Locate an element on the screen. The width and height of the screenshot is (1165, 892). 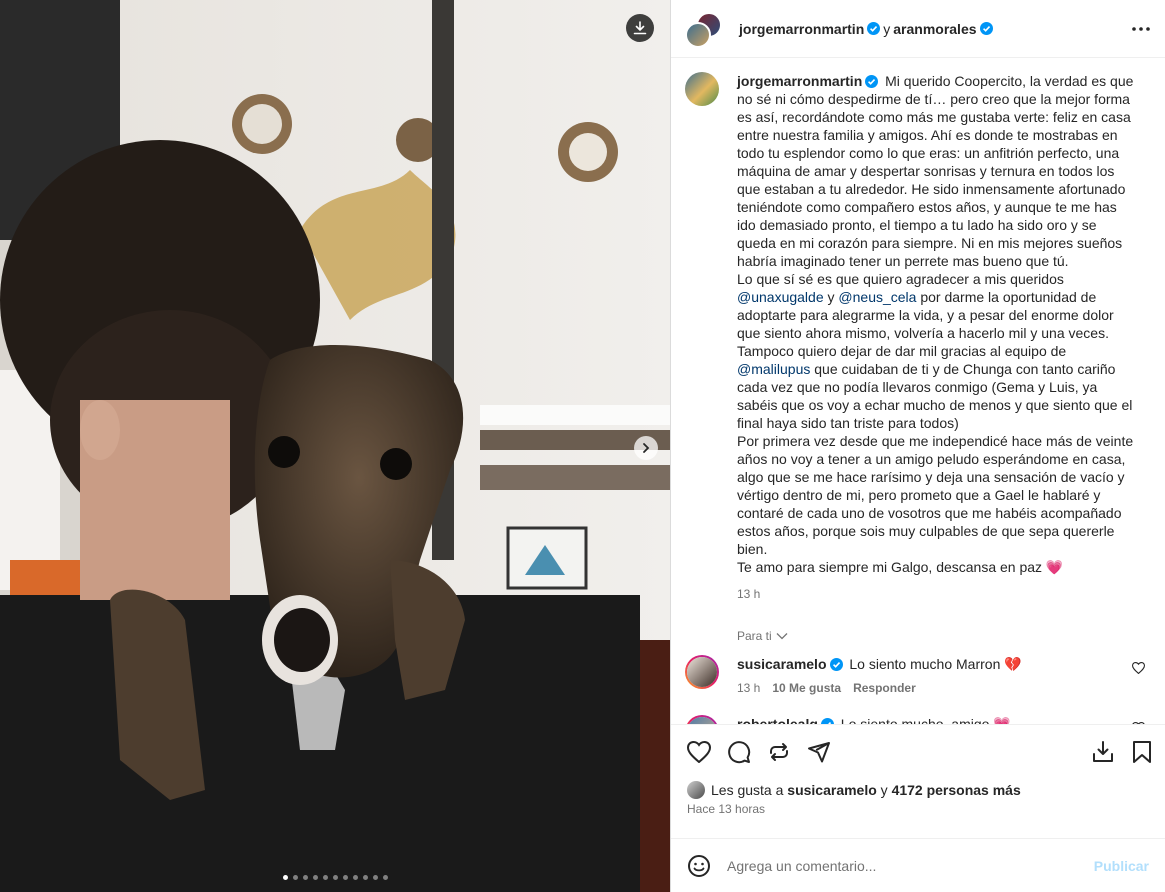
bookmark-icon is located at coordinates (1142, 751).